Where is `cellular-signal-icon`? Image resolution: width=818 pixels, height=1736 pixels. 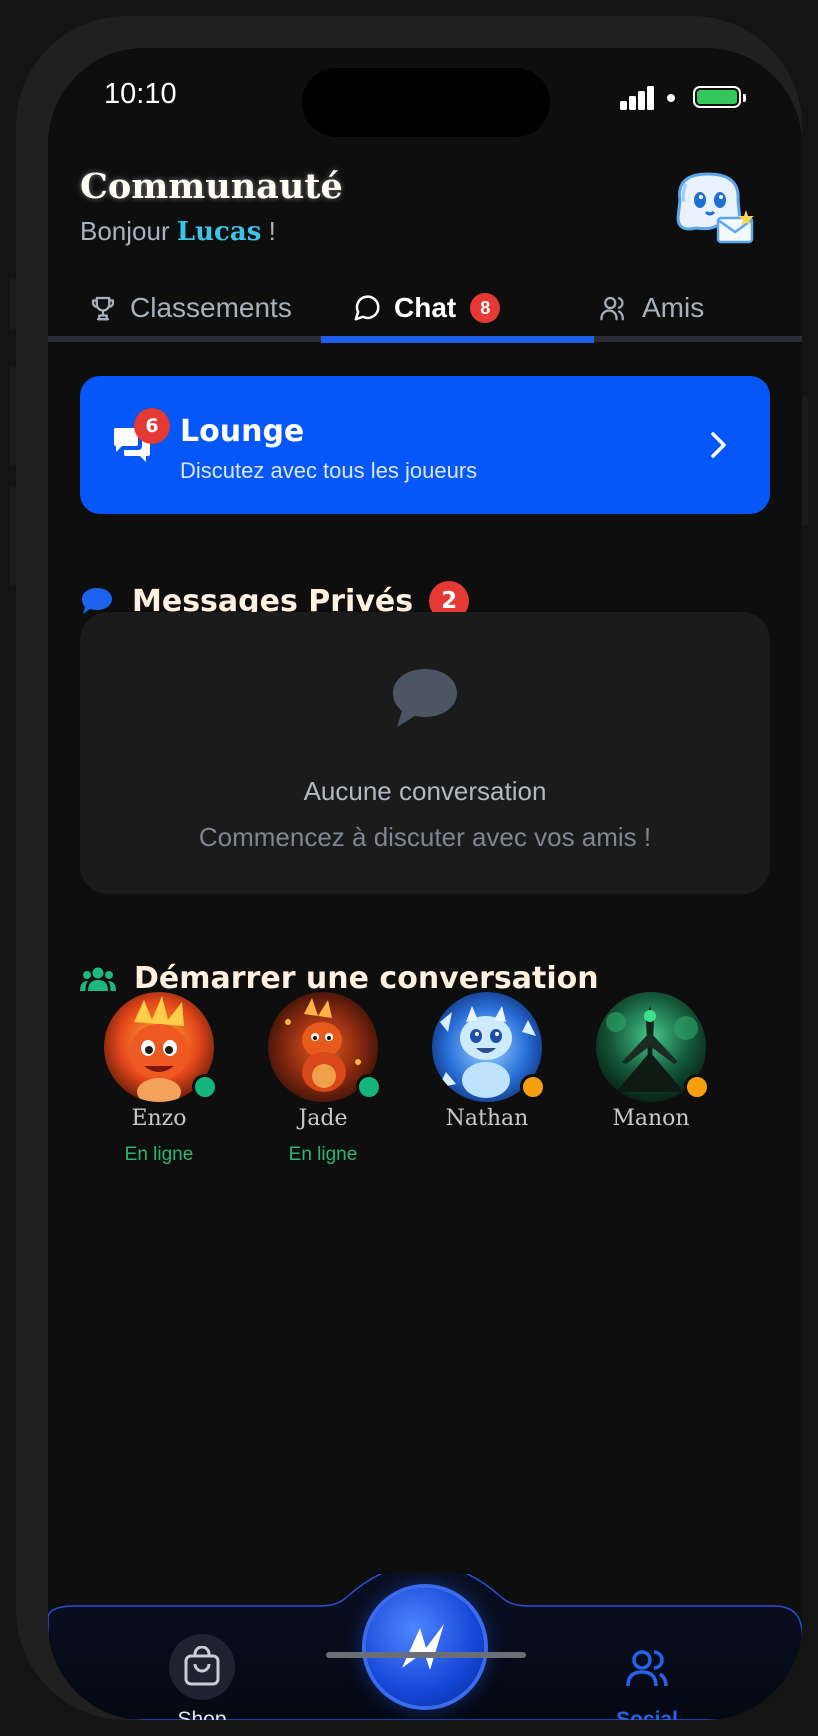 cellular-signal-icon is located at coordinates (637, 98).